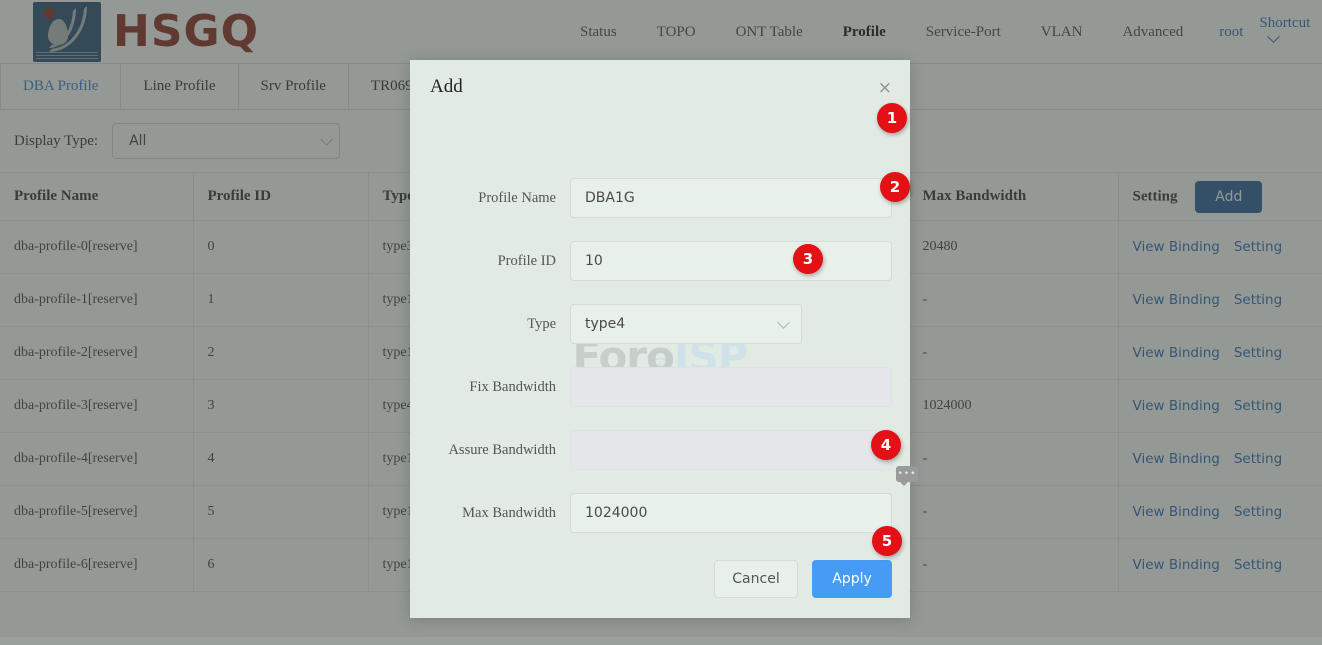  I want to click on assure-bandwidth-input, so click(731, 450).